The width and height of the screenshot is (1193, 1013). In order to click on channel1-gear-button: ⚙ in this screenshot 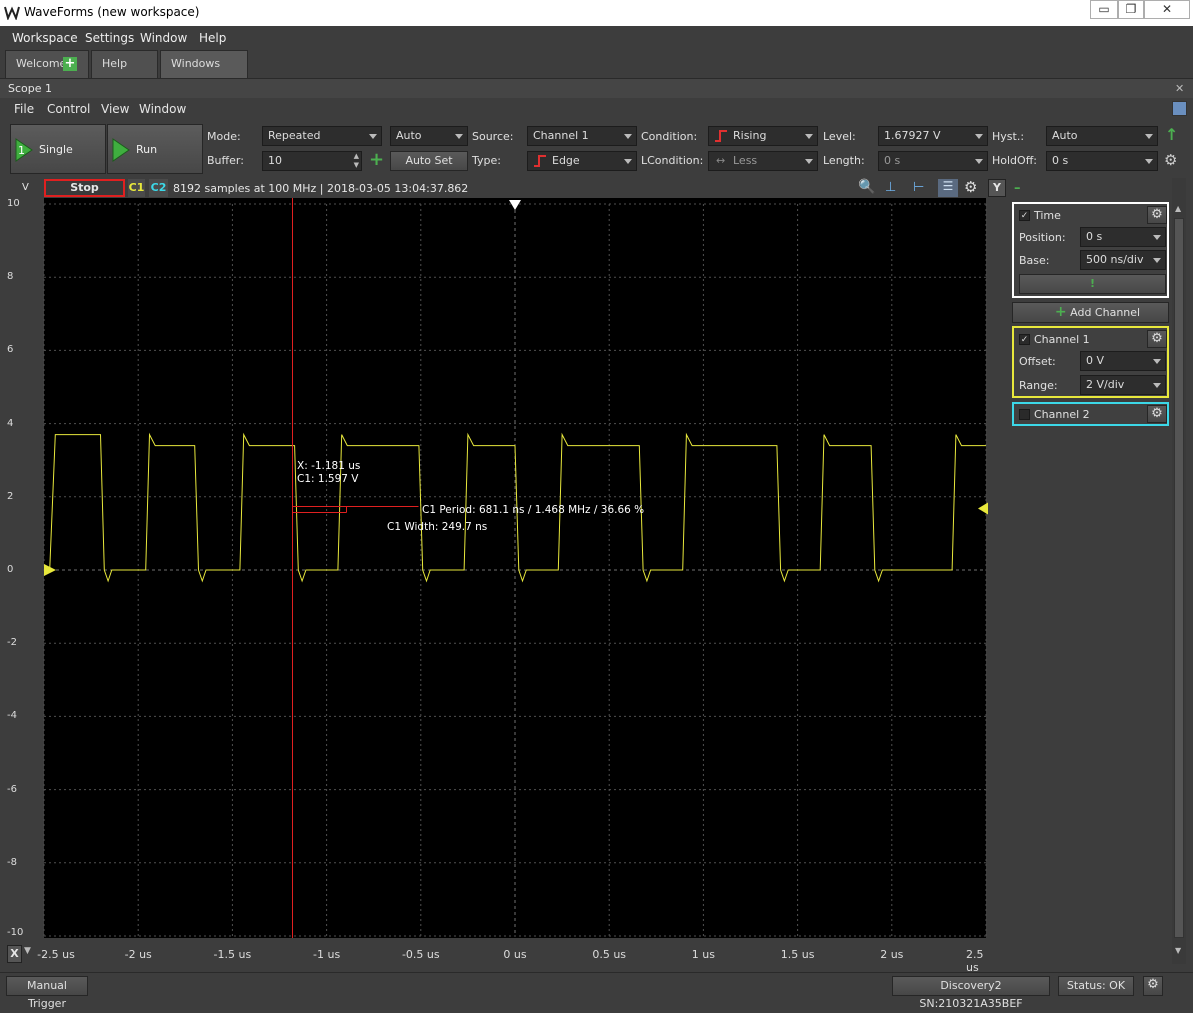, I will do `click(1157, 339)`.